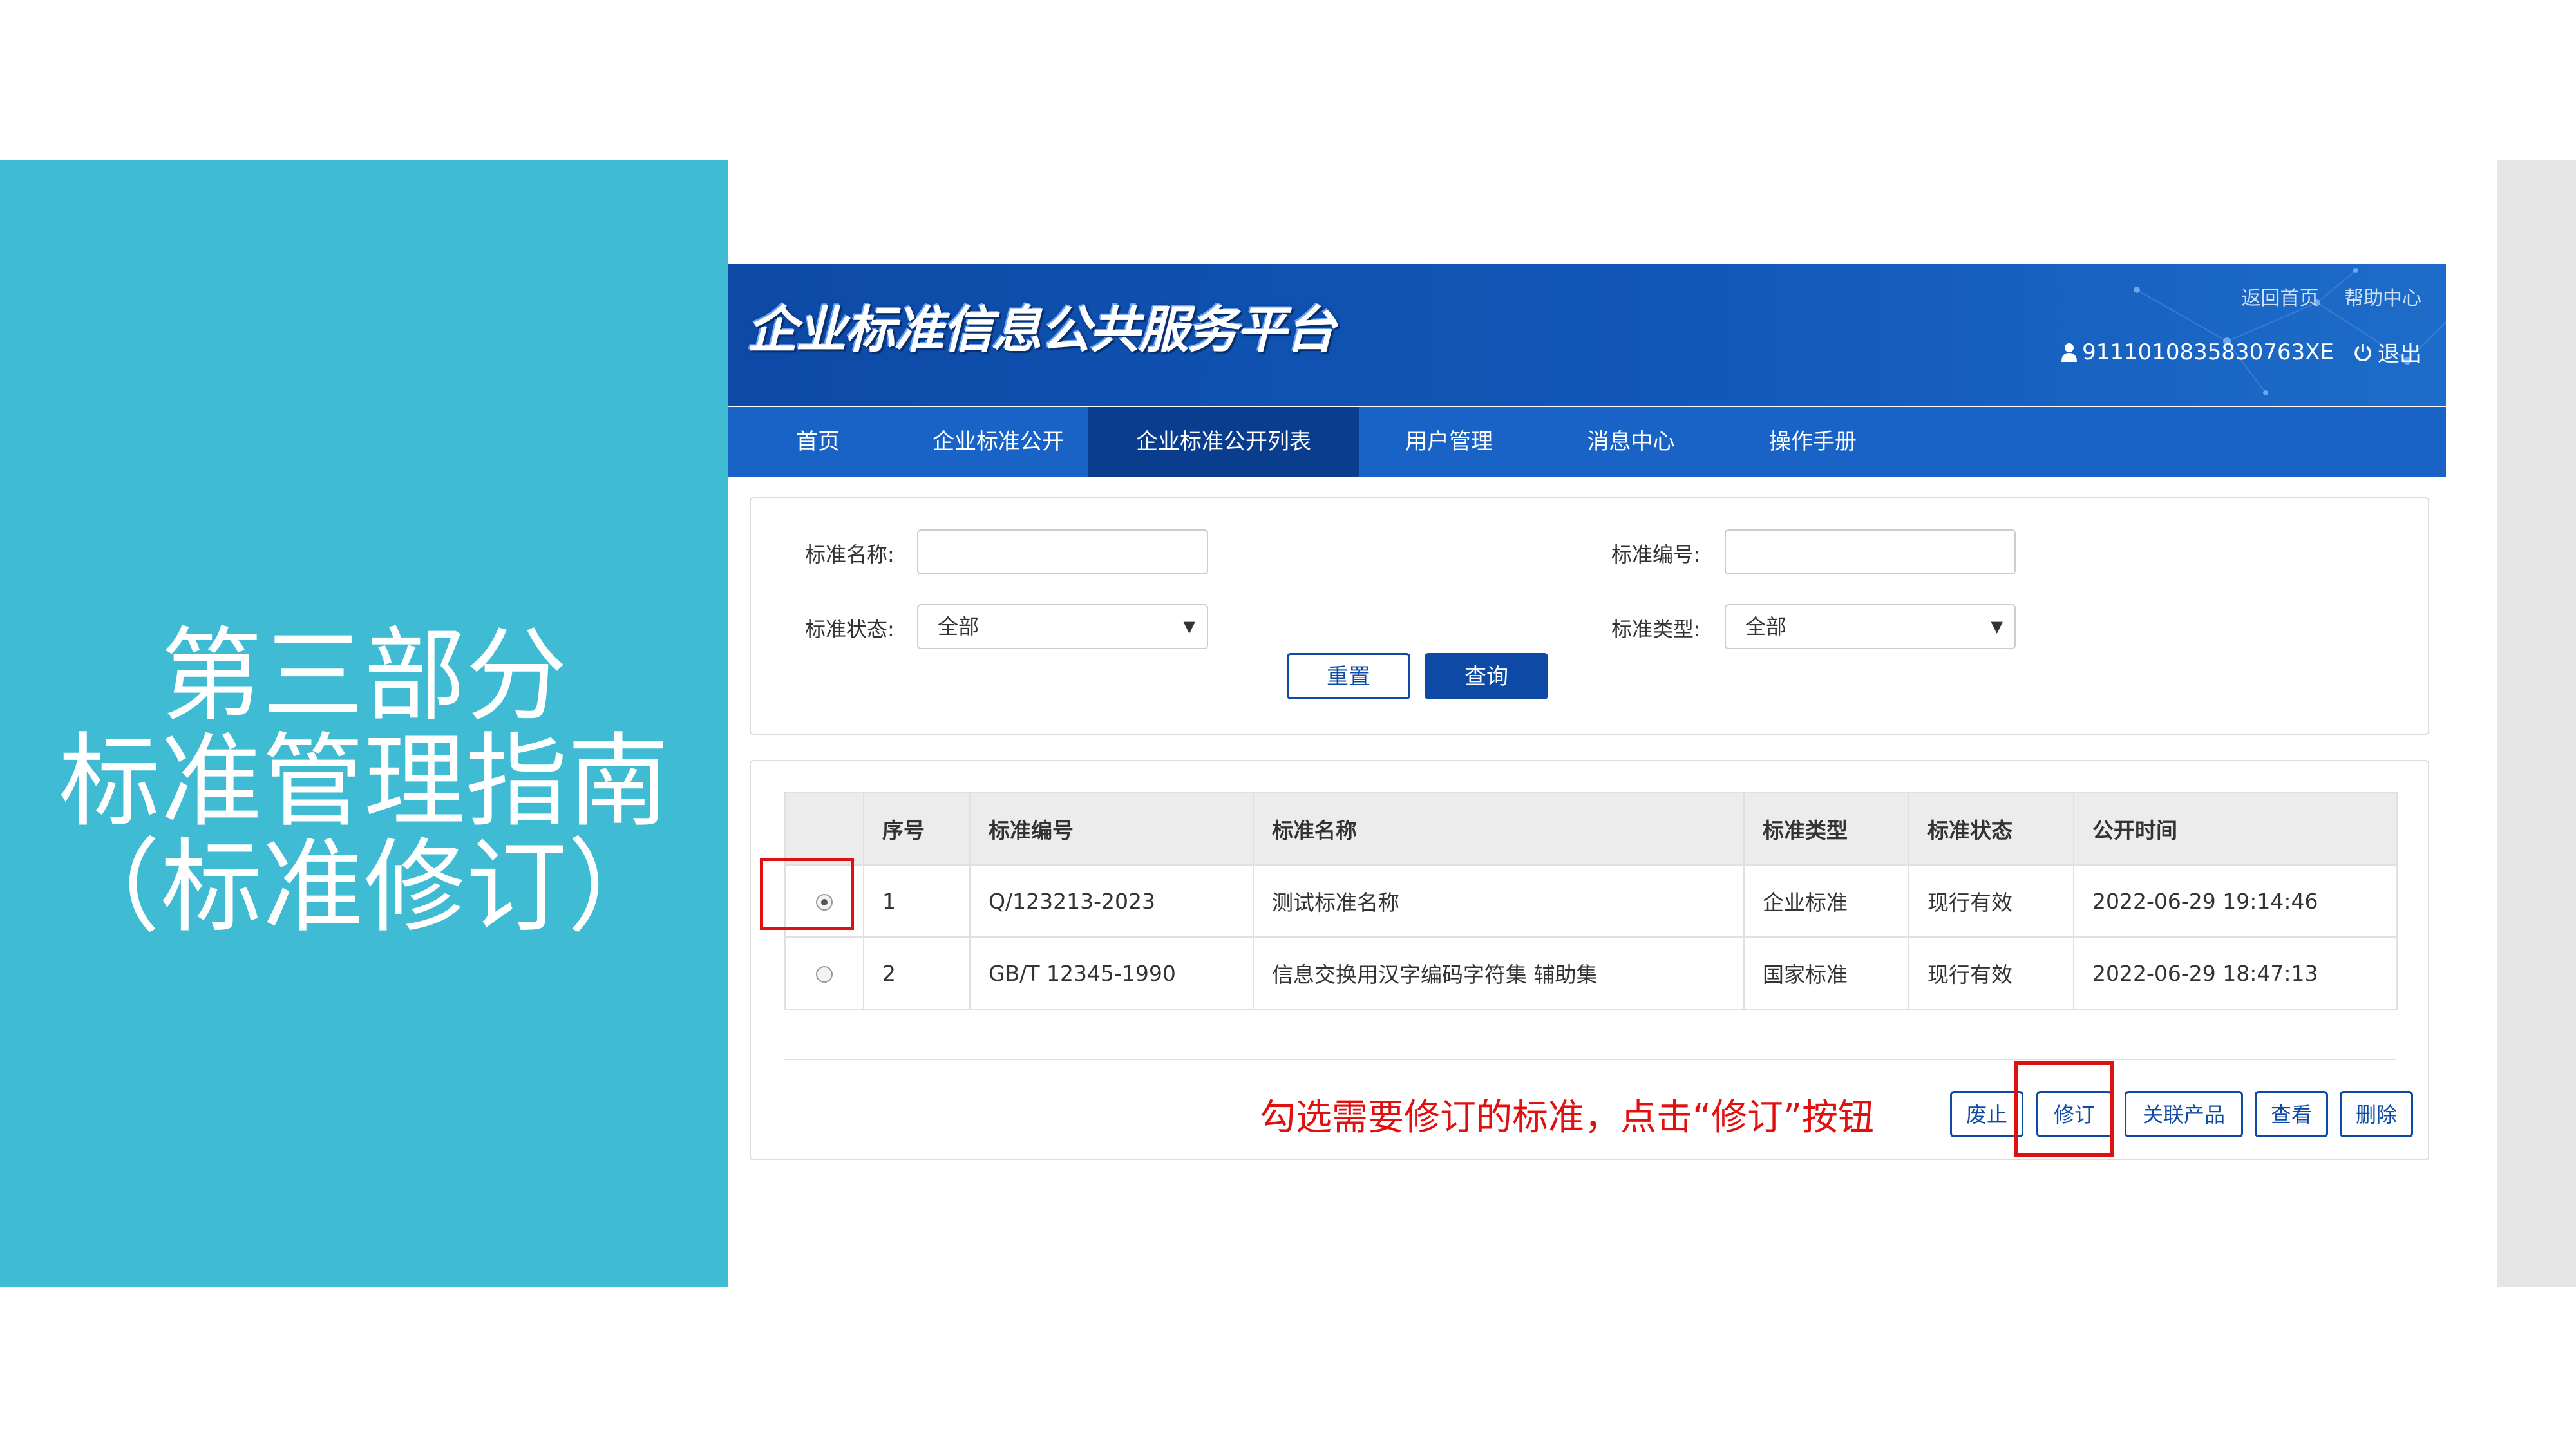 This screenshot has width=2576, height=1449. I want to click on standard-code-label: 标准编号:, so click(1656, 554).